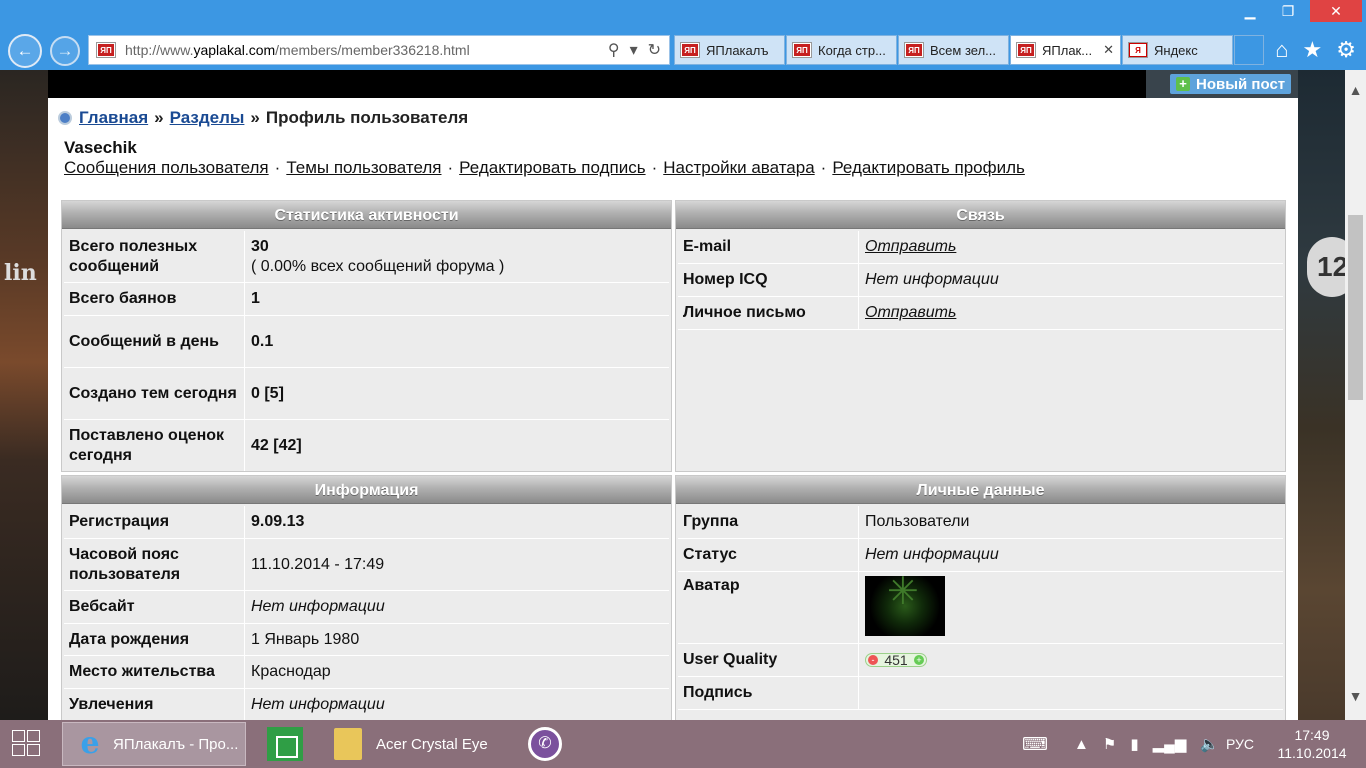 This screenshot has height=768, width=1366. What do you see at coordinates (291, 671) in the screenshot?
I see `row-value: Краснодар` at bounding box center [291, 671].